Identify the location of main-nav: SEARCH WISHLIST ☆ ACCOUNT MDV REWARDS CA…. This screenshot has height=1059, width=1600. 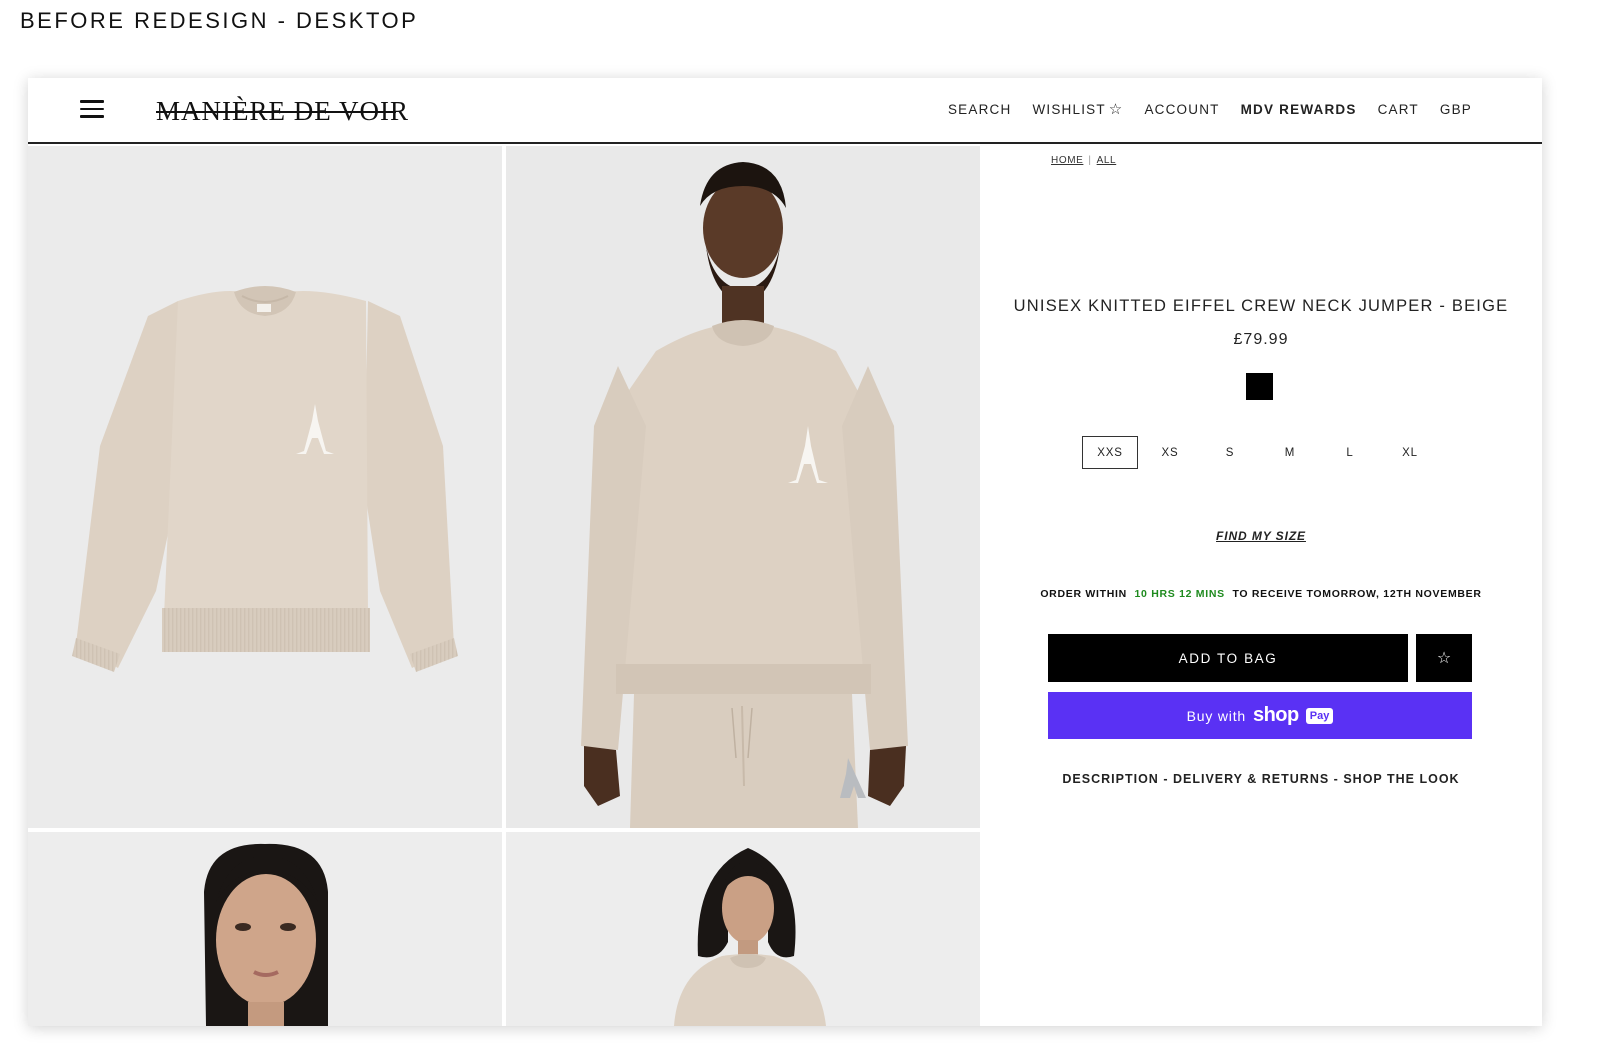
(1210, 109).